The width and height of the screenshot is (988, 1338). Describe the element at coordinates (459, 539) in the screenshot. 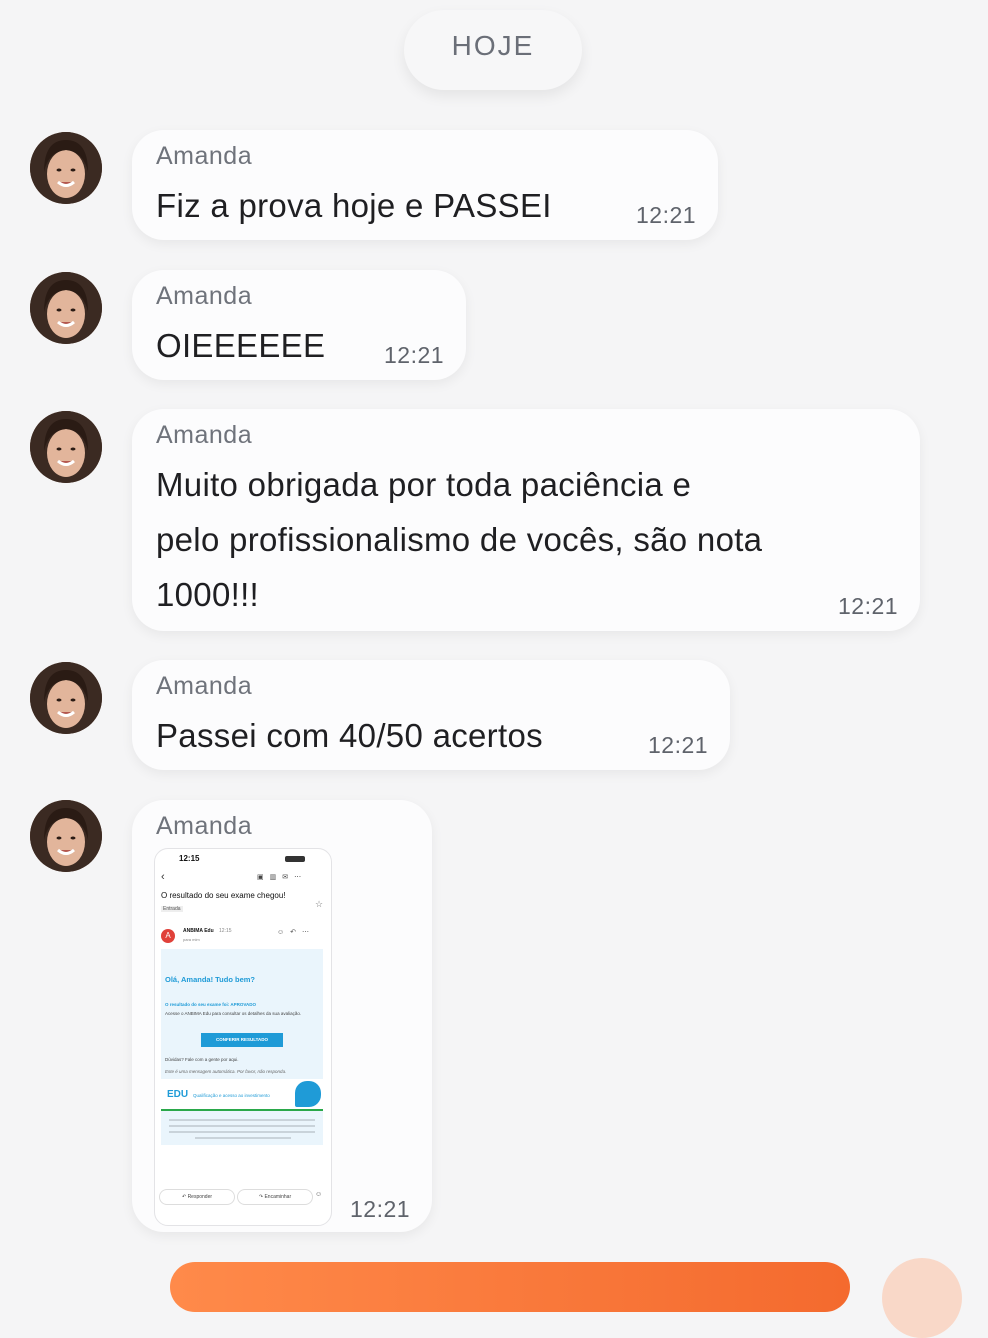

I see `message-text-line: pelo profissionalismo de vocês, são nota` at that location.